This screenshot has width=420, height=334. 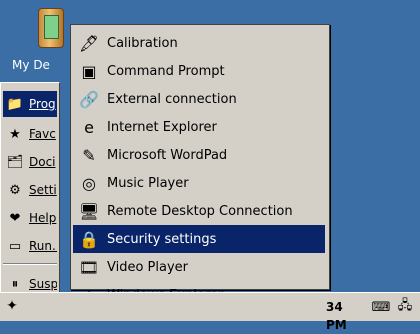 What do you see at coordinates (42, 134) in the screenshot?
I see `start-item-label: Favc` at bounding box center [42, 134].